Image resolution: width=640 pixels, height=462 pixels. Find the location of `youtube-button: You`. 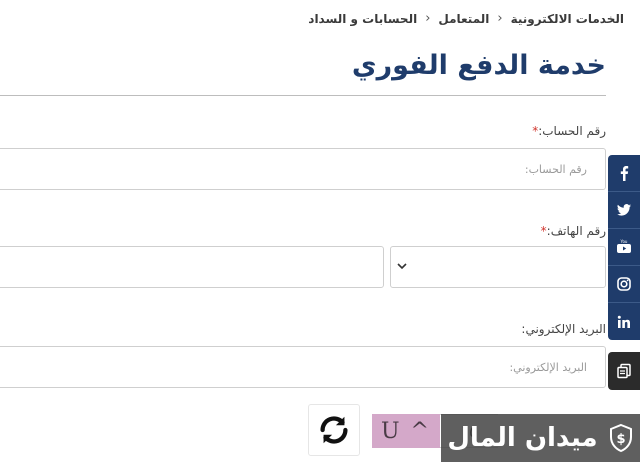

youtube-button: You is located at coordinates (624, 247).